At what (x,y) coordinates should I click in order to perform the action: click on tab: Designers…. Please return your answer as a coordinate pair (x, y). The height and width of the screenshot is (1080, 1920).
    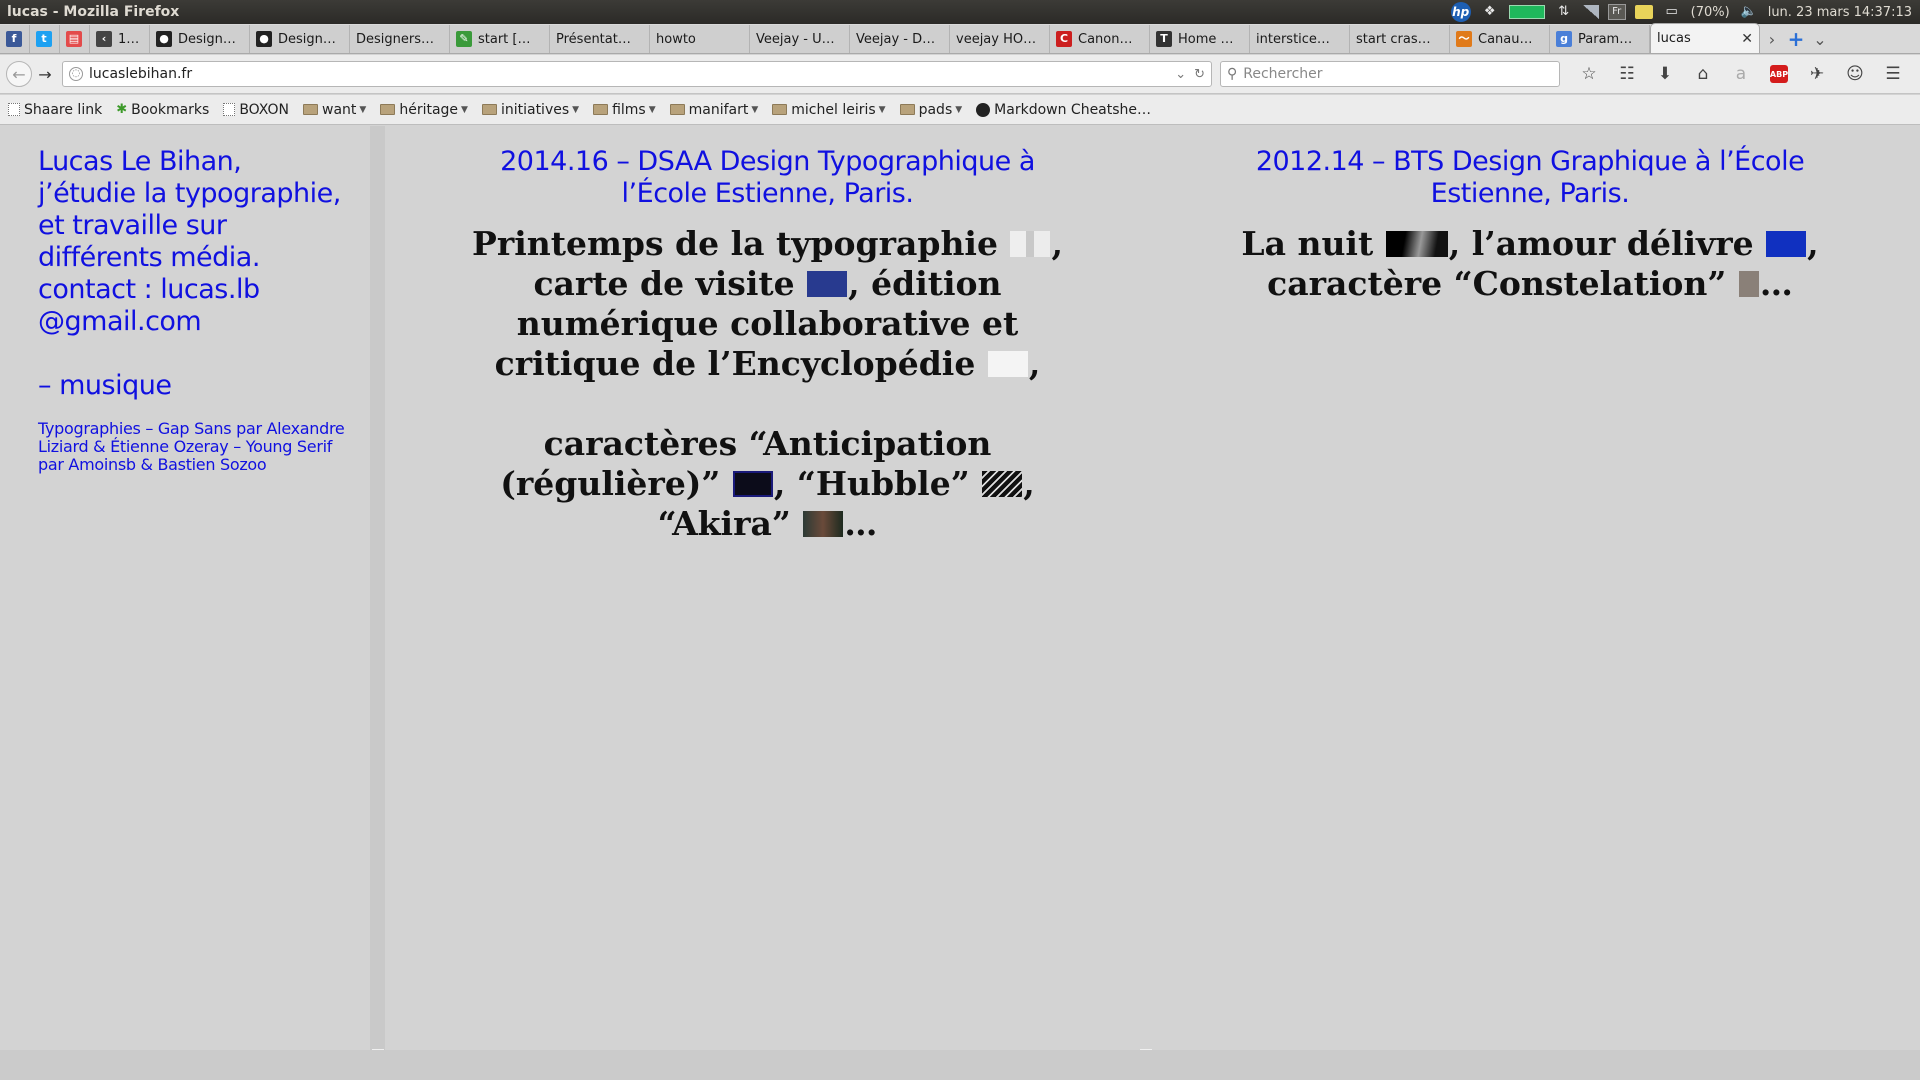
    Looking at the image, I should click on (400, 39).